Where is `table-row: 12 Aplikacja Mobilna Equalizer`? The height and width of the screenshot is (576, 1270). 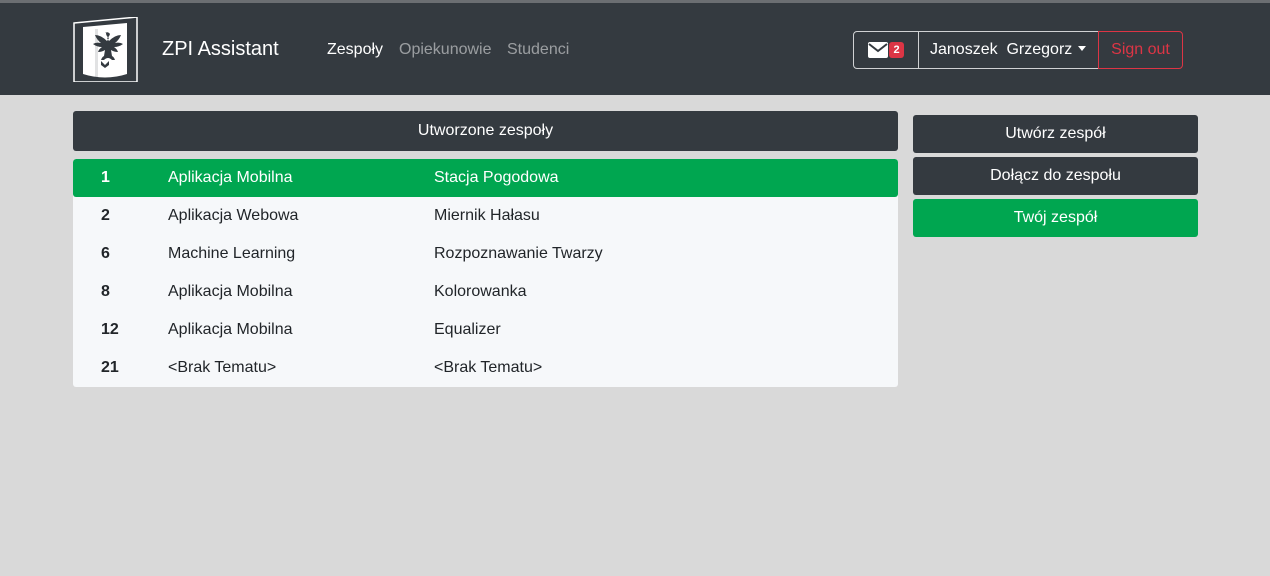 table-row: 12 Aplikacja Mobilna Equalizer is located at coordinates (485, 330).